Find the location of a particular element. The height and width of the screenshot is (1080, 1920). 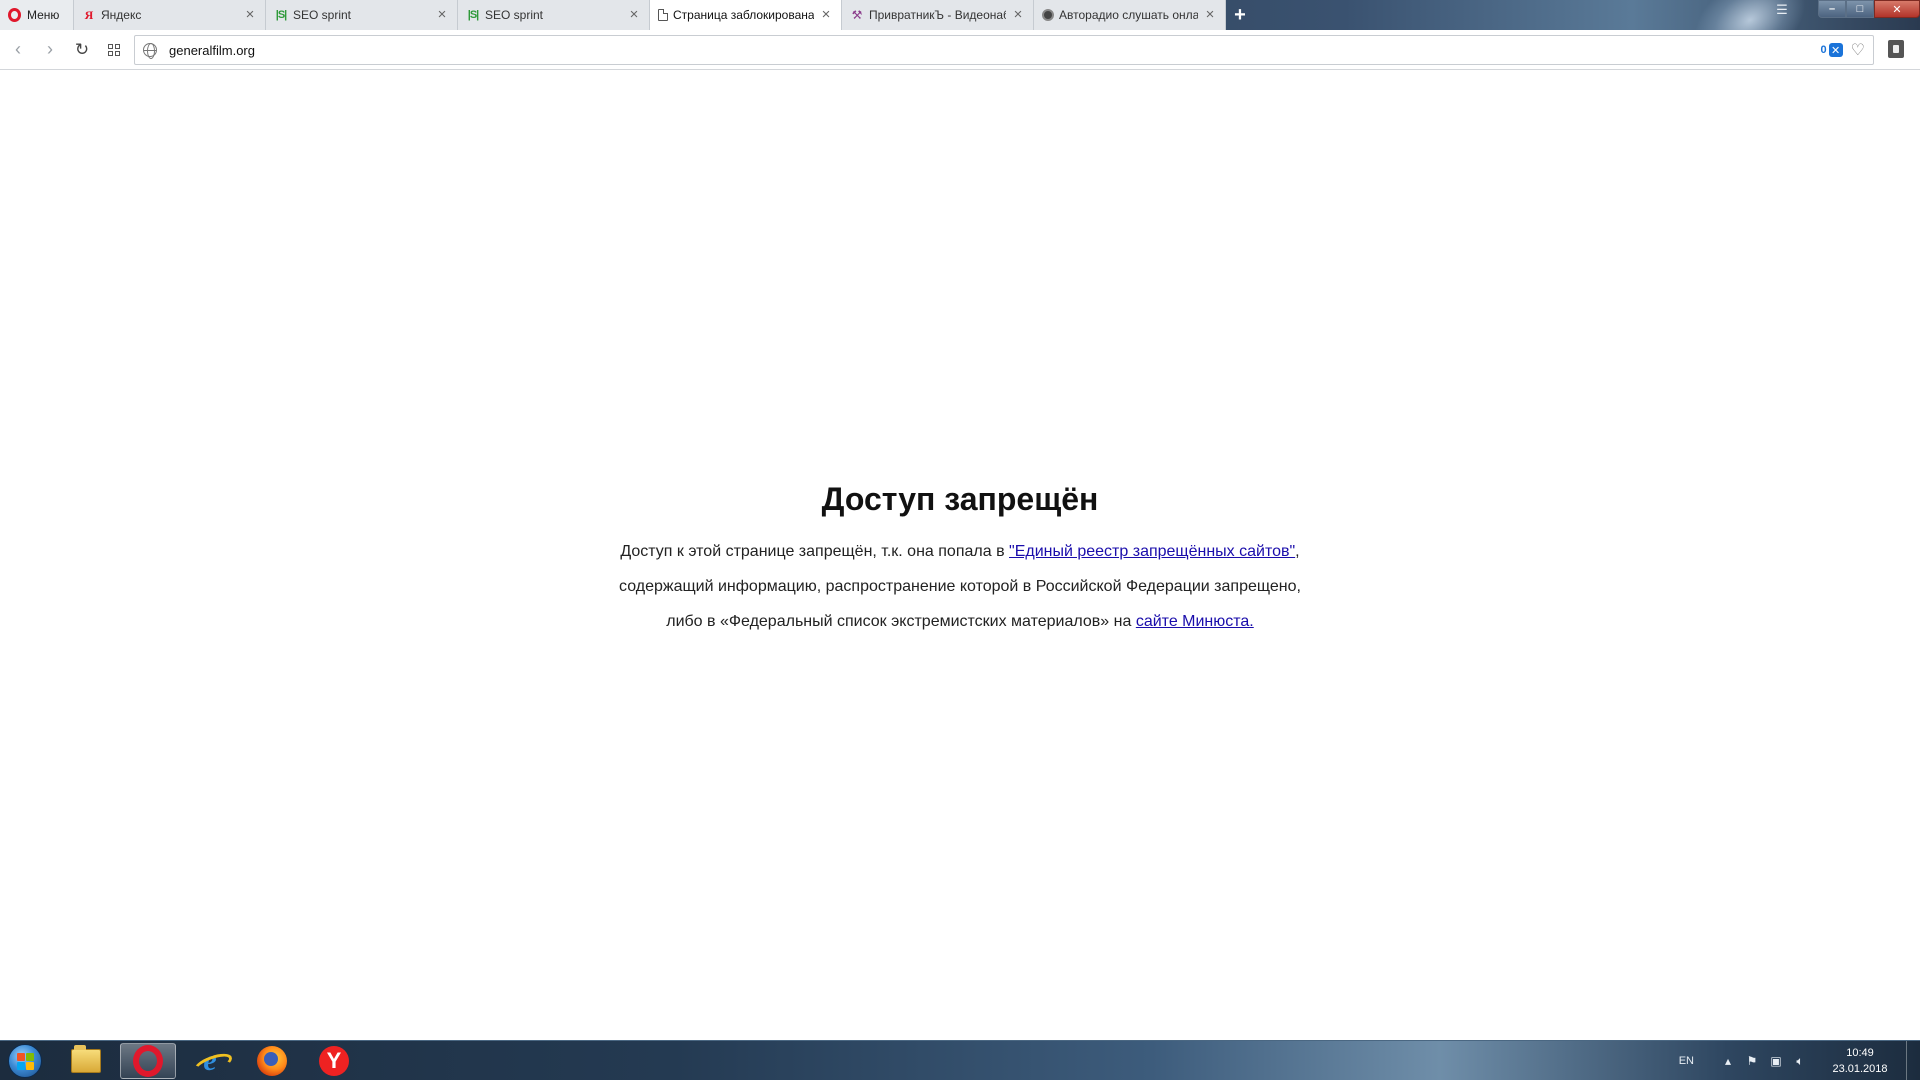

page-title: Доступ запрещён is located at coordinates (960, 499).